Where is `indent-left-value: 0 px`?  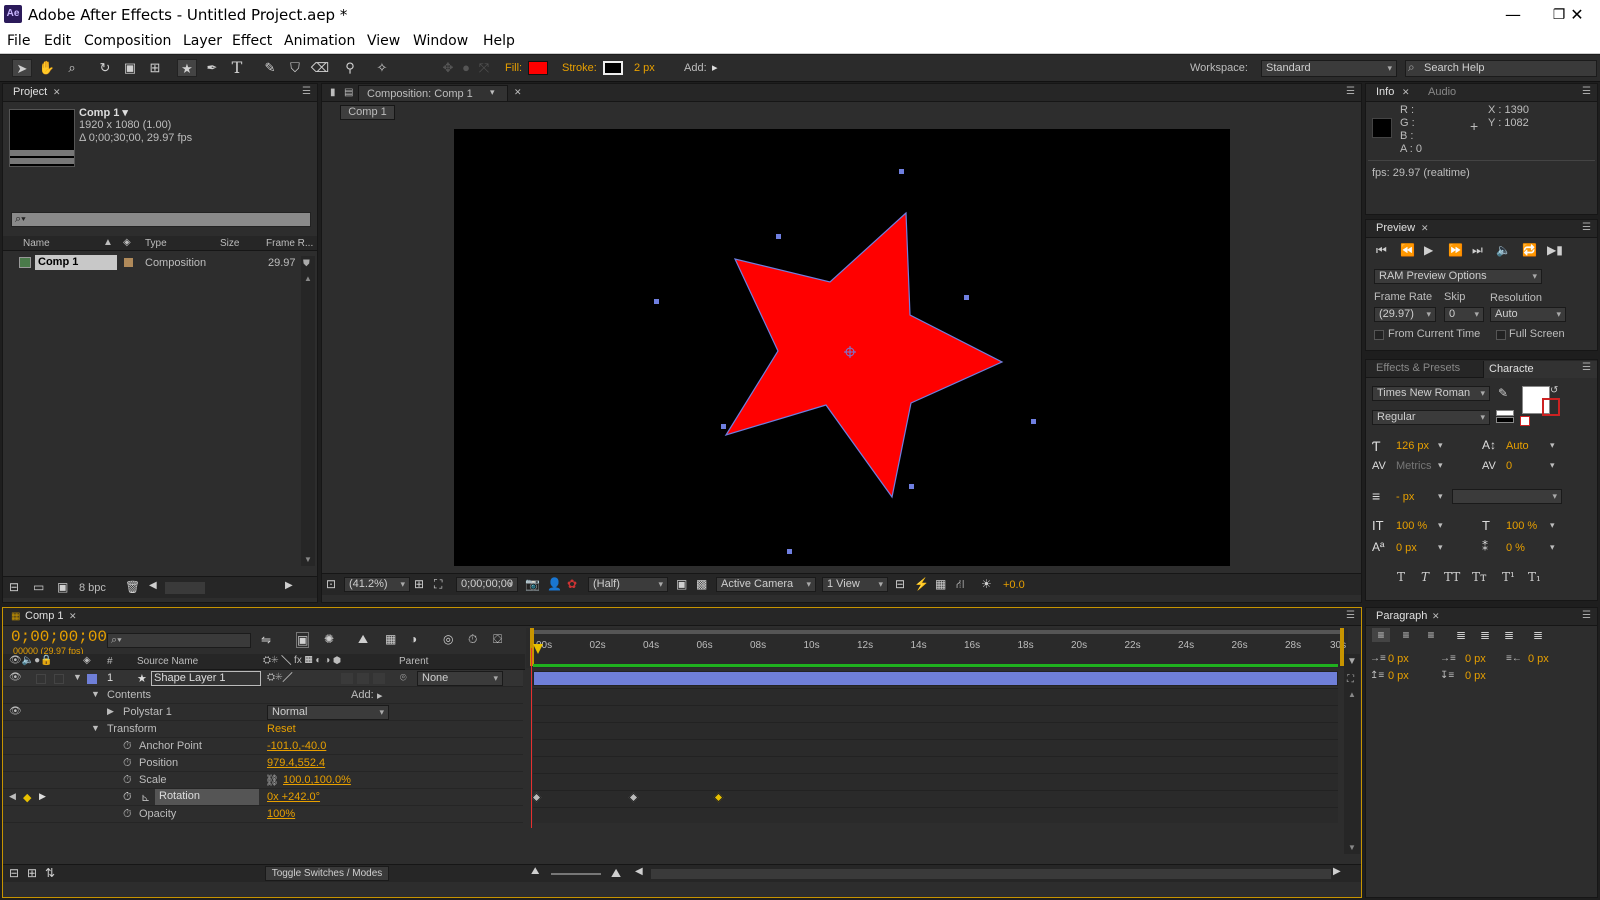
indent-left-value: 0 px is located at coordinates (1398, 659).